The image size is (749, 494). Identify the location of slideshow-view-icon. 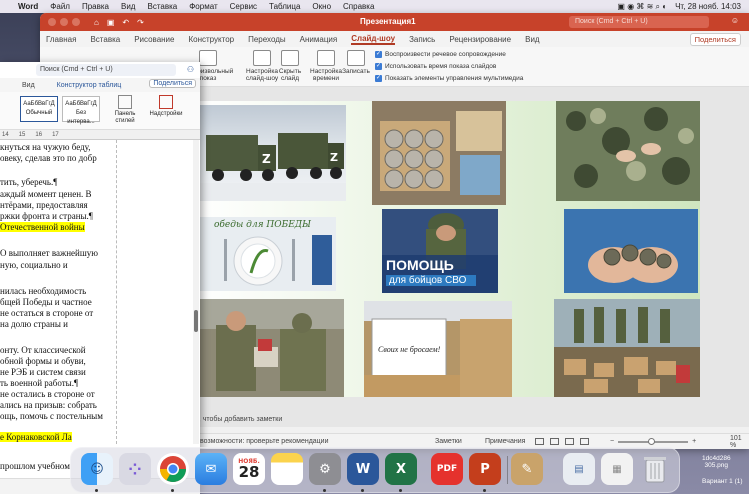
(584, 441).